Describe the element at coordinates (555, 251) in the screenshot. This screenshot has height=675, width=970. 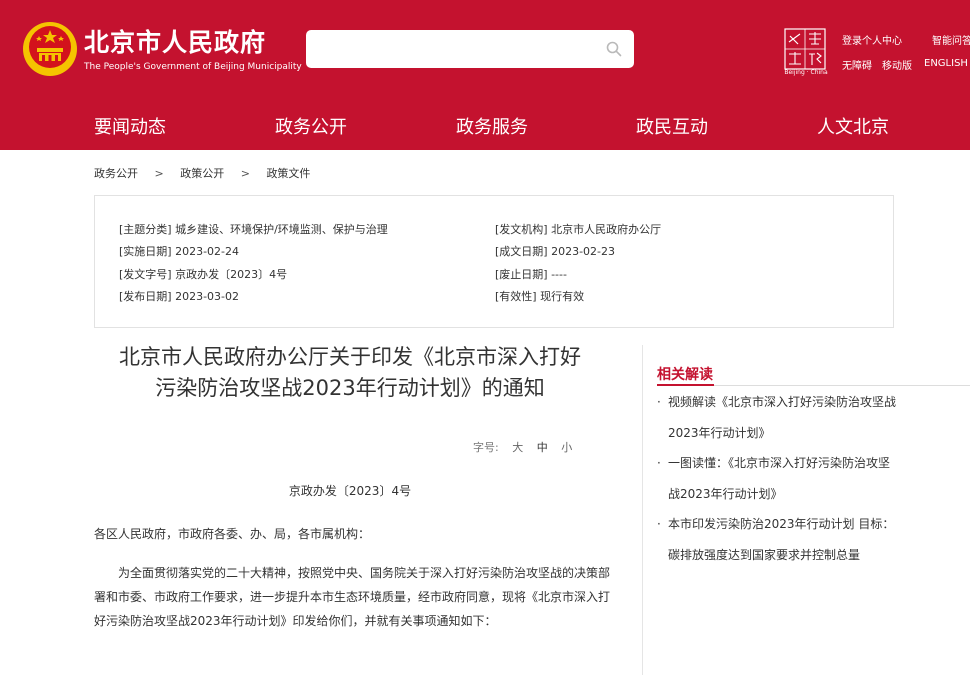
I see `meta-created-date: [成文日期] 2023-02-23` at that location.